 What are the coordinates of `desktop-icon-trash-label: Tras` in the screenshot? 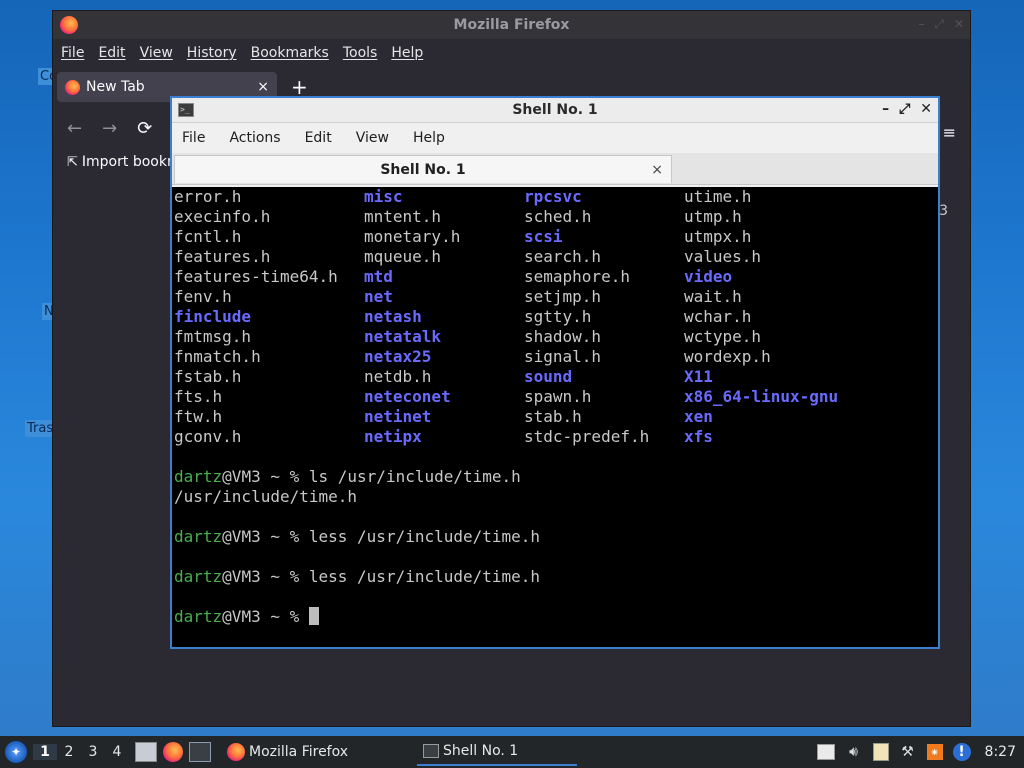 It's located at (40, 428).